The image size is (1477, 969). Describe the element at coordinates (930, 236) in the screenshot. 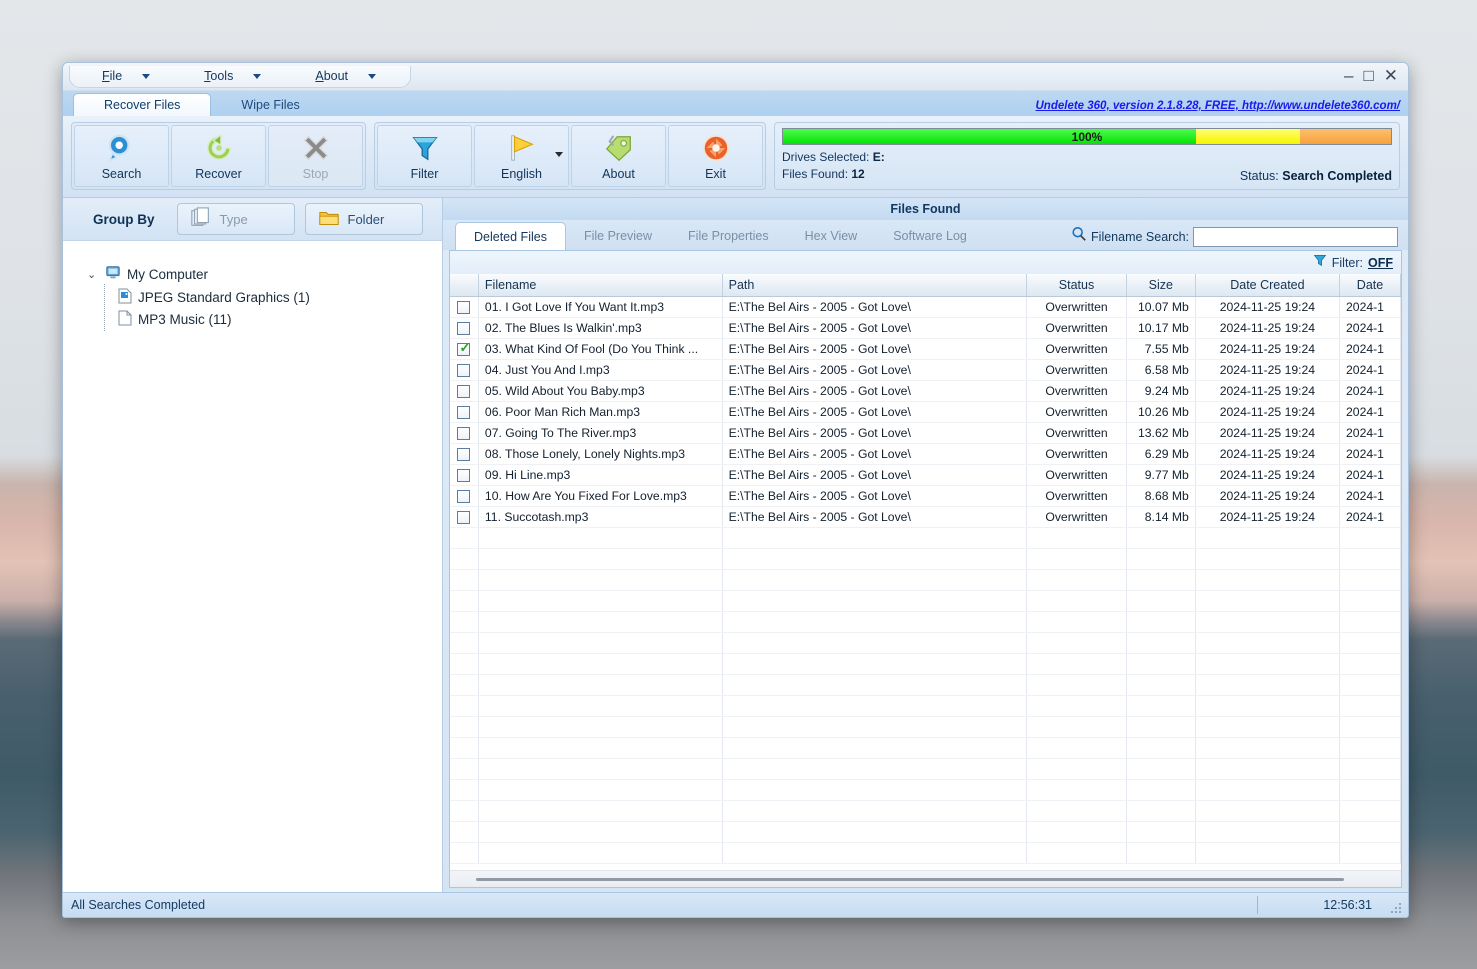

I see `tab-software-log: Software Log` at that location.